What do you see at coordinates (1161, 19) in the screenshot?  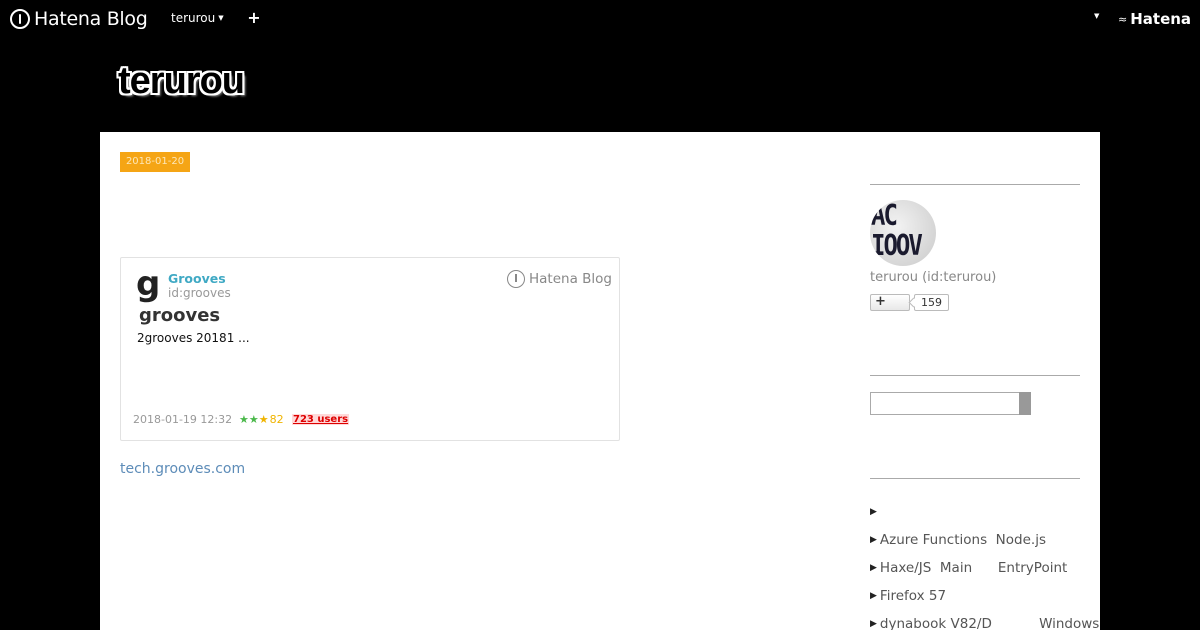 I see `hatena-logo-text: Hatena` at bounding box center [1161, 19].